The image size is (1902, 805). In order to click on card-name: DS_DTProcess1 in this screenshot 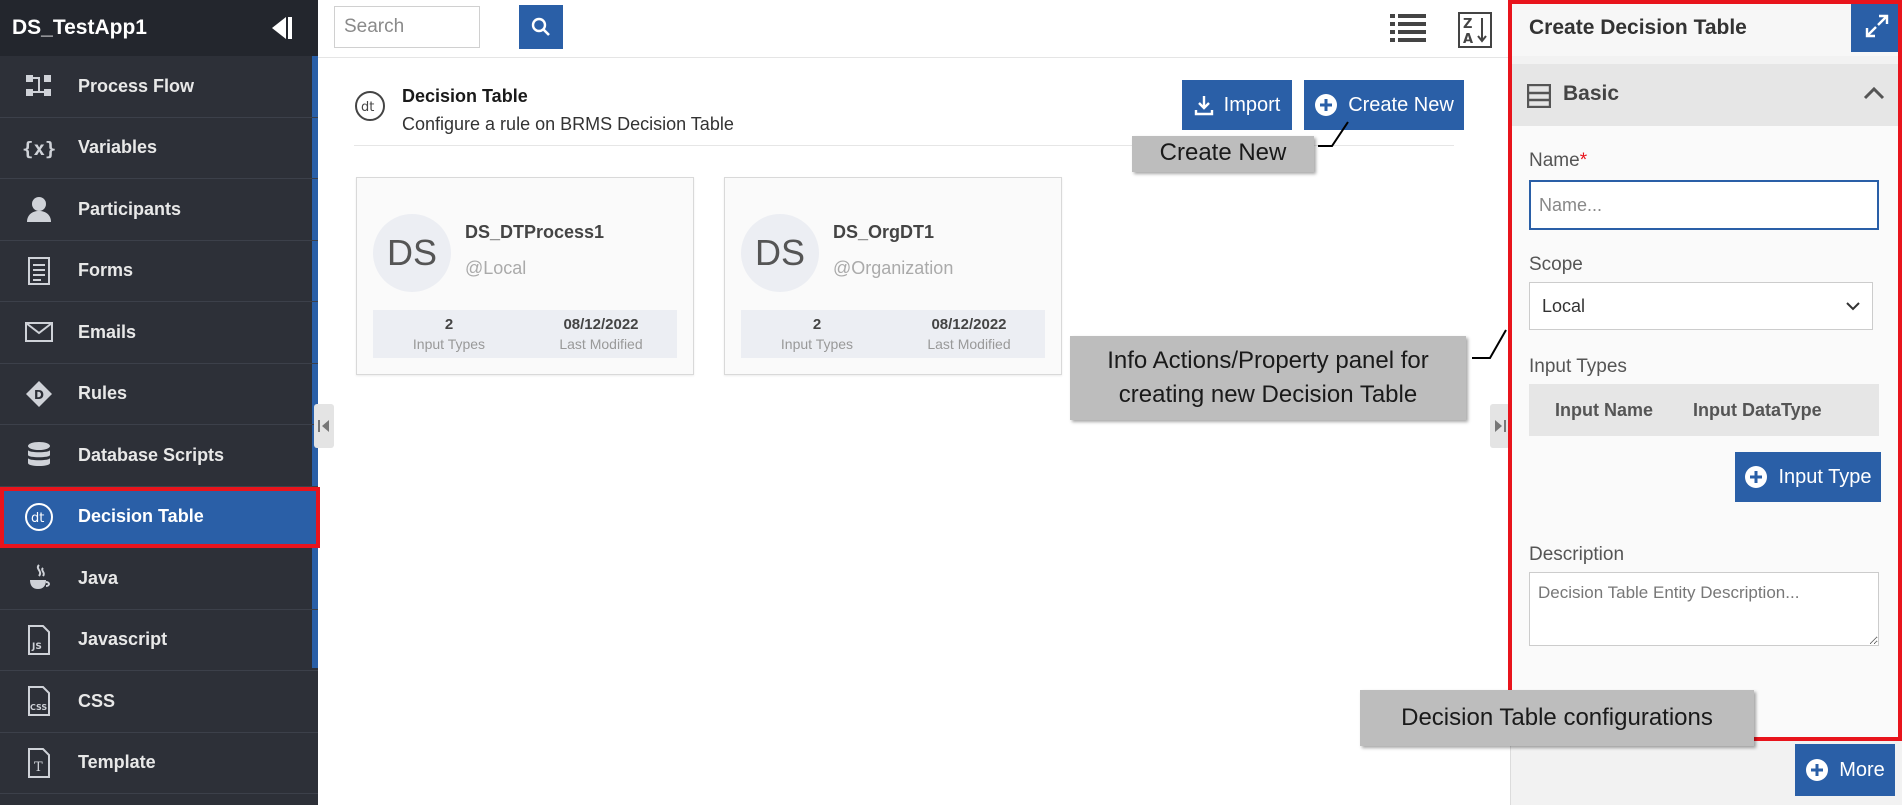, I will do `click(535, 232)`.